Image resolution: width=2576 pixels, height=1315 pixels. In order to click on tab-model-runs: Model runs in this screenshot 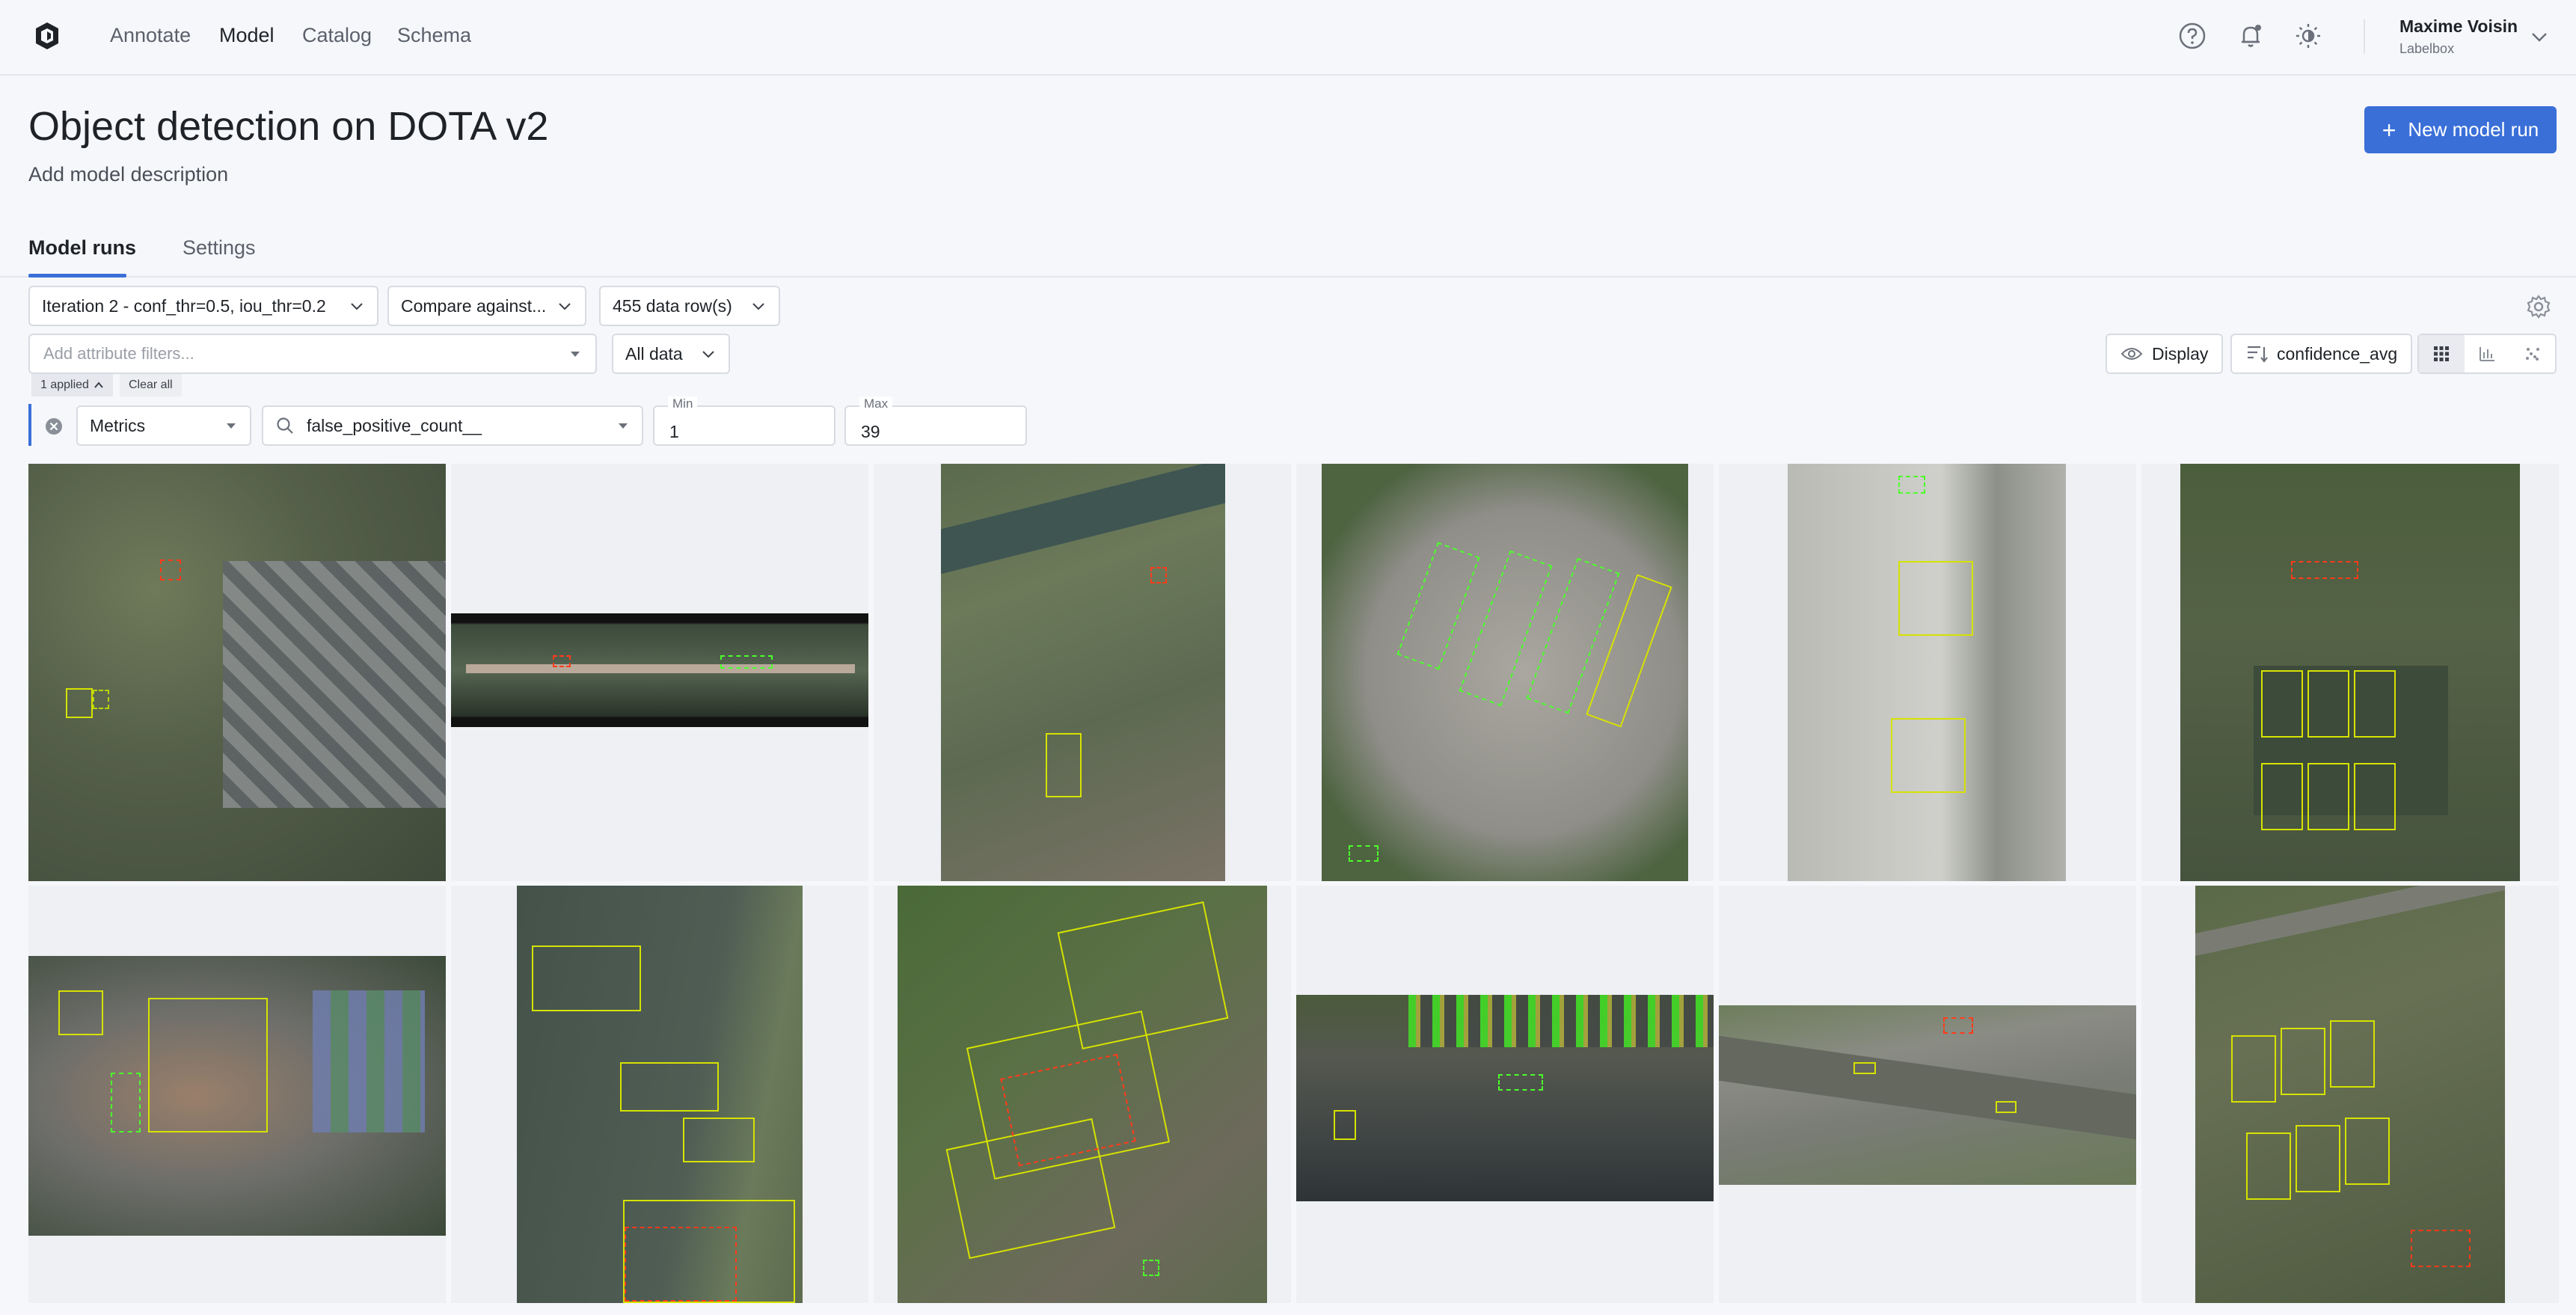, I will do `click(82, 248)`.